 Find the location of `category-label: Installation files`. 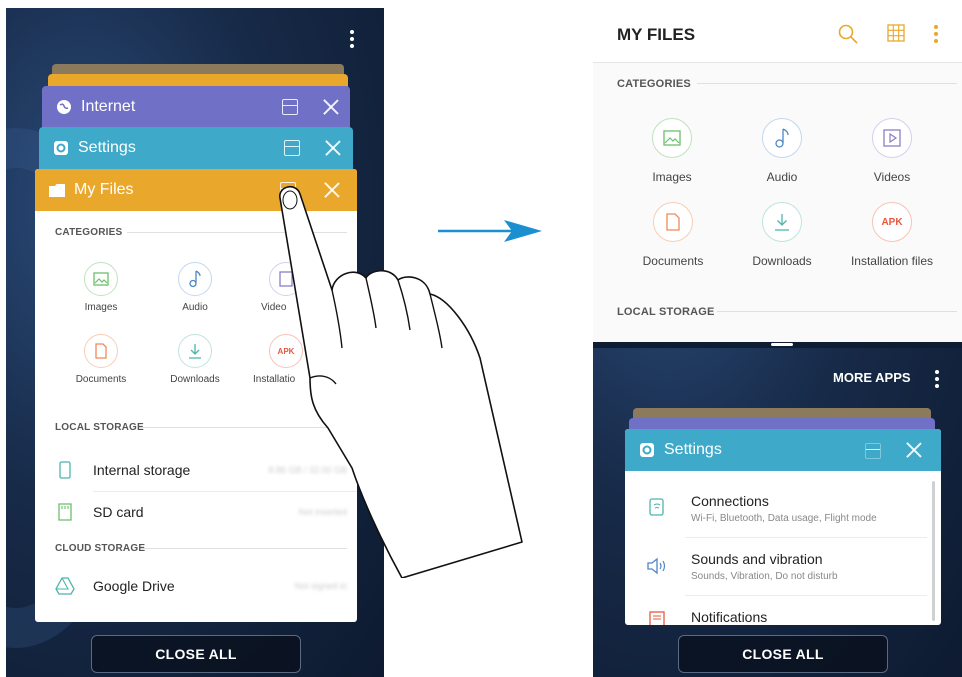

category-label: Installation files is located at coordinates (892, 261).